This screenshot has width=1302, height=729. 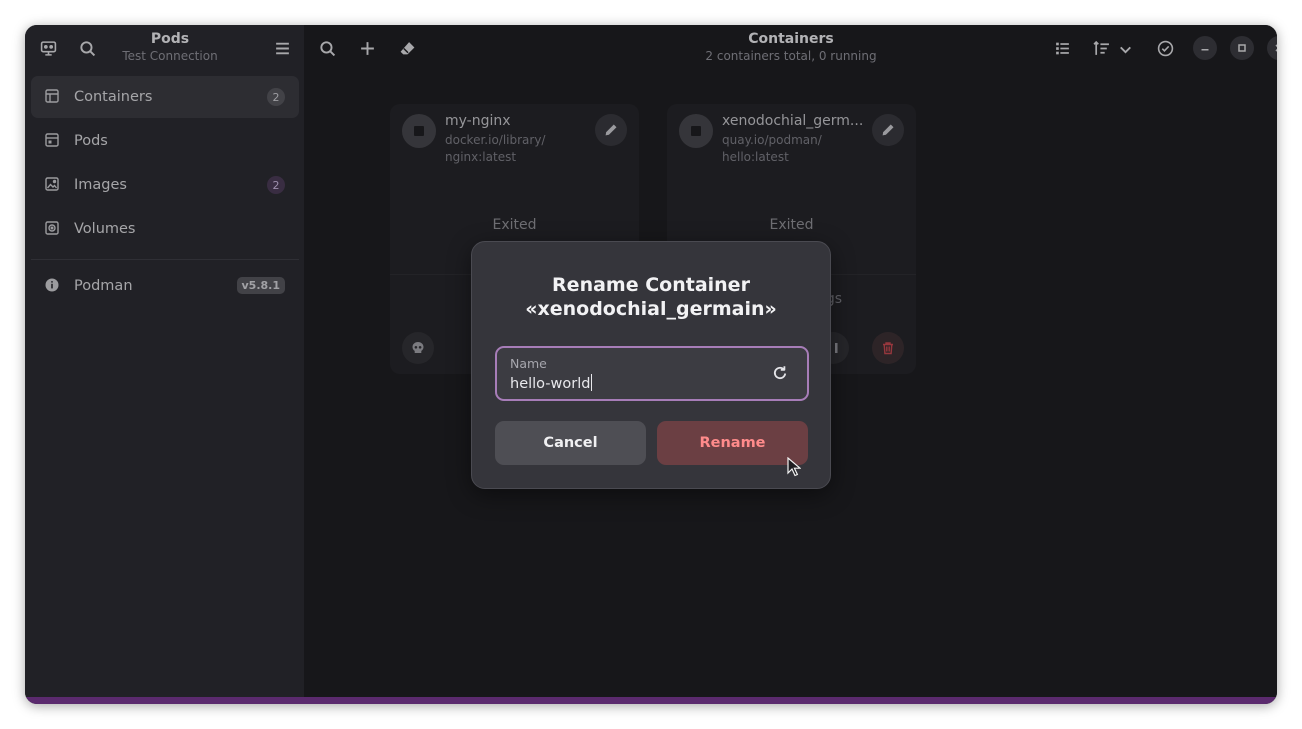 I want to click on name-field: Name, so click(x=652, y=373).